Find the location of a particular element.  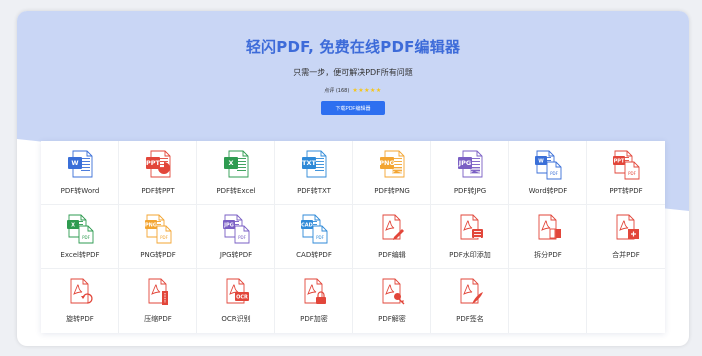

page-title: 轻闪PDF, 免费在线PDF编辑器 is located at coordinates (353, 47).